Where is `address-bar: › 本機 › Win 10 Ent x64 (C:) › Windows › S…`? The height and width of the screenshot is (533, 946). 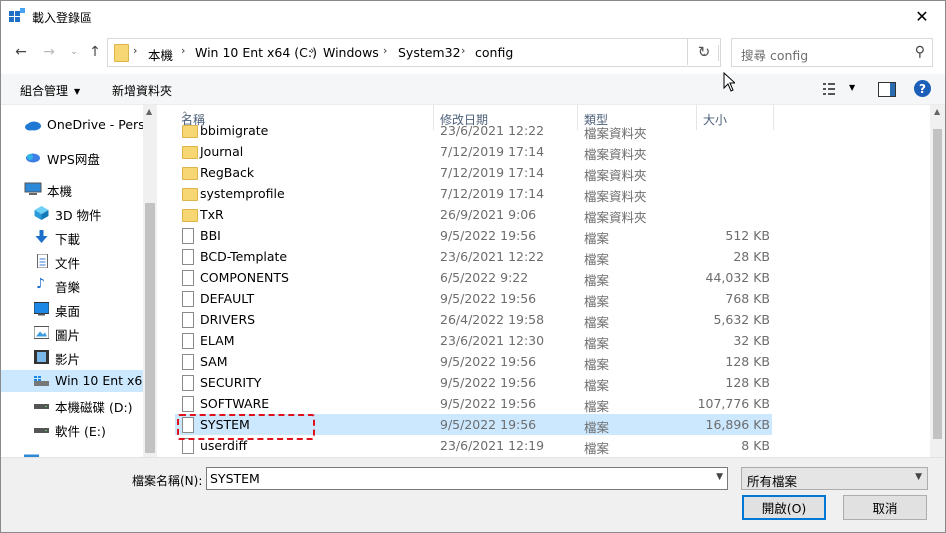
address-bar: › 本機 › Win 10 Ent x64 (C:) › Windows › S… is located at coordinates (414, 52).